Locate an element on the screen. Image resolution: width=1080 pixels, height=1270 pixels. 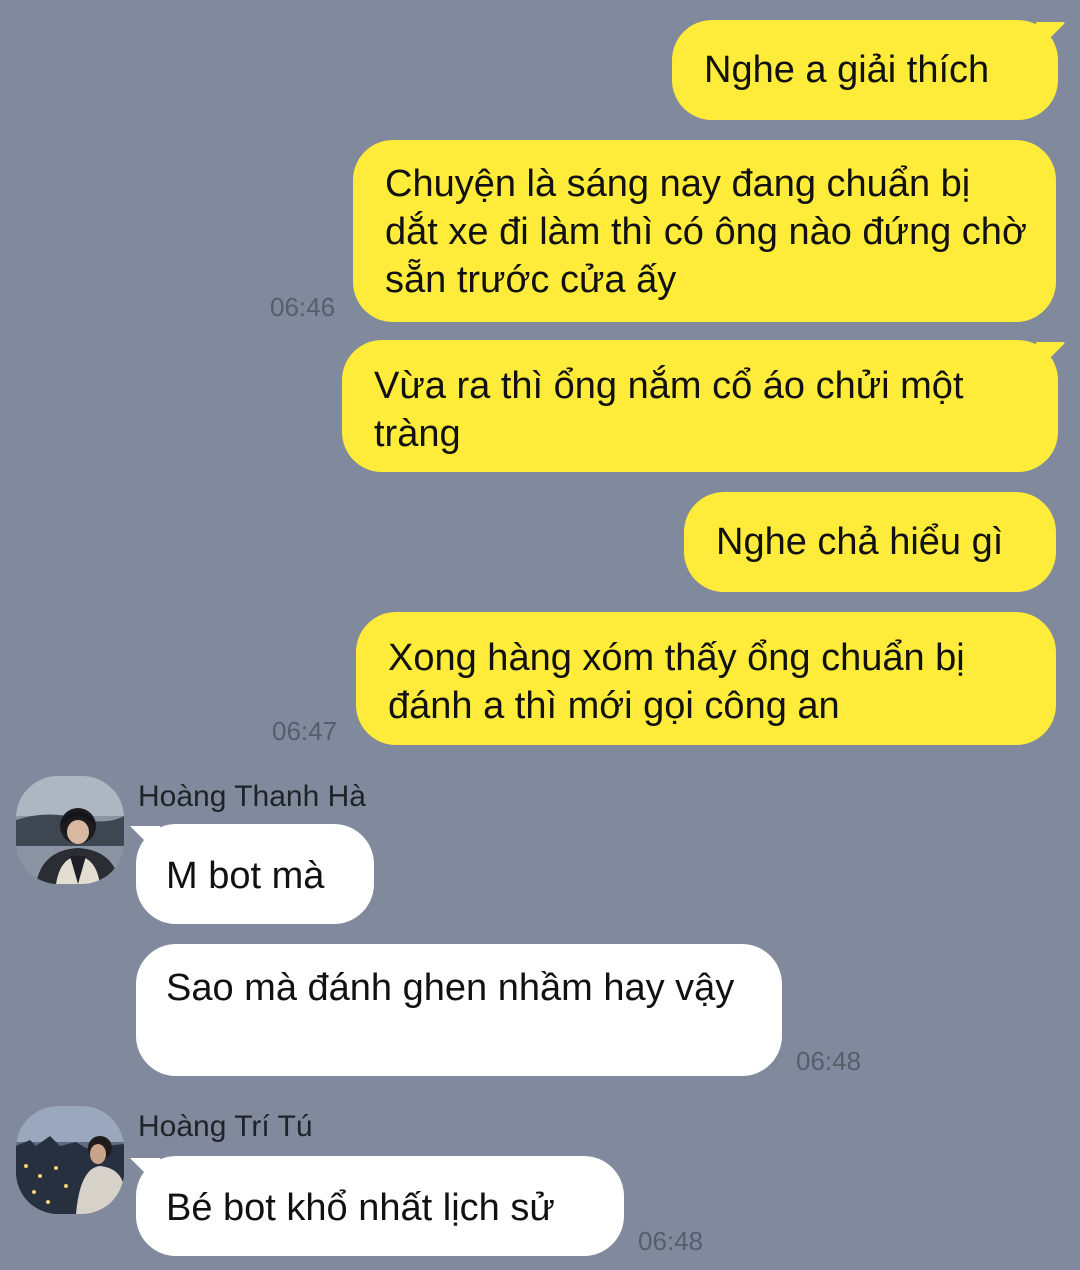
incoming-message-bubble: Bé bot khổ nhất lịch sử is located at coordinates (380, 1206).